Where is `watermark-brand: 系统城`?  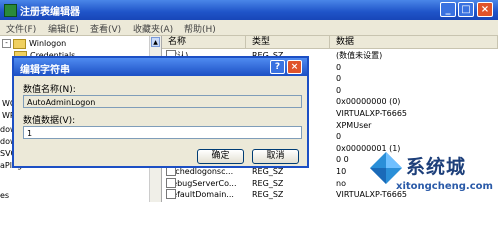
watermark-brand: 系统城 is located at coordinates (436, 167).